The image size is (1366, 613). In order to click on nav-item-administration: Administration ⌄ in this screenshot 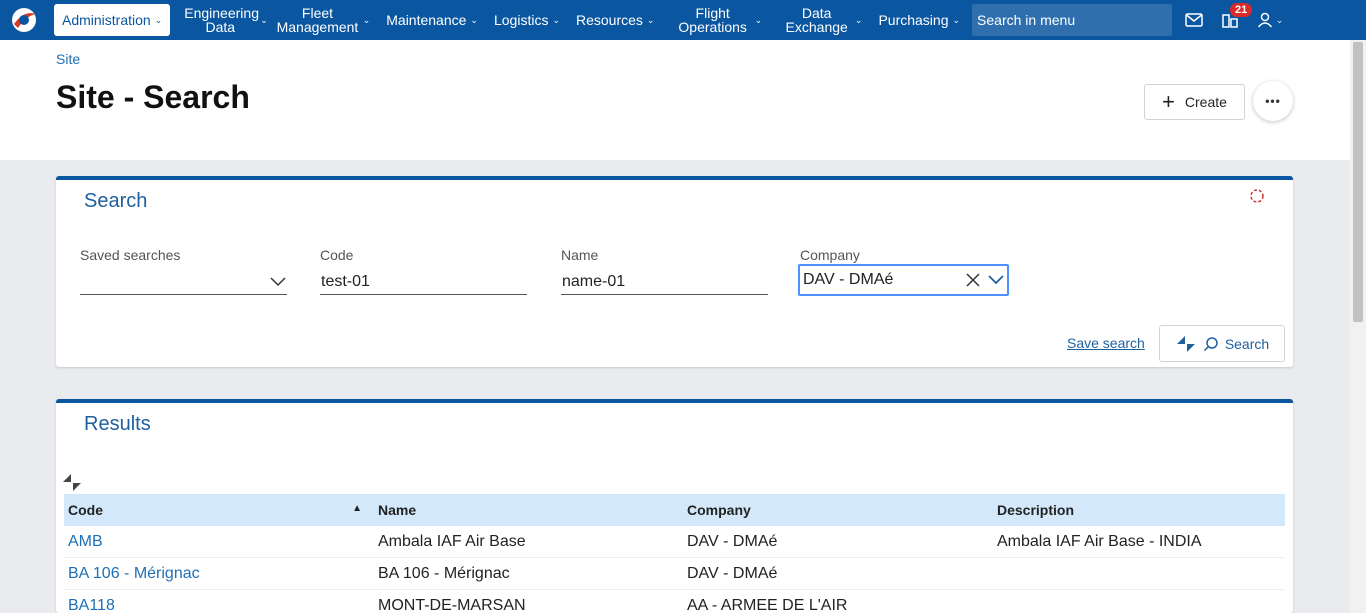, I will do `click(112, 20)`.